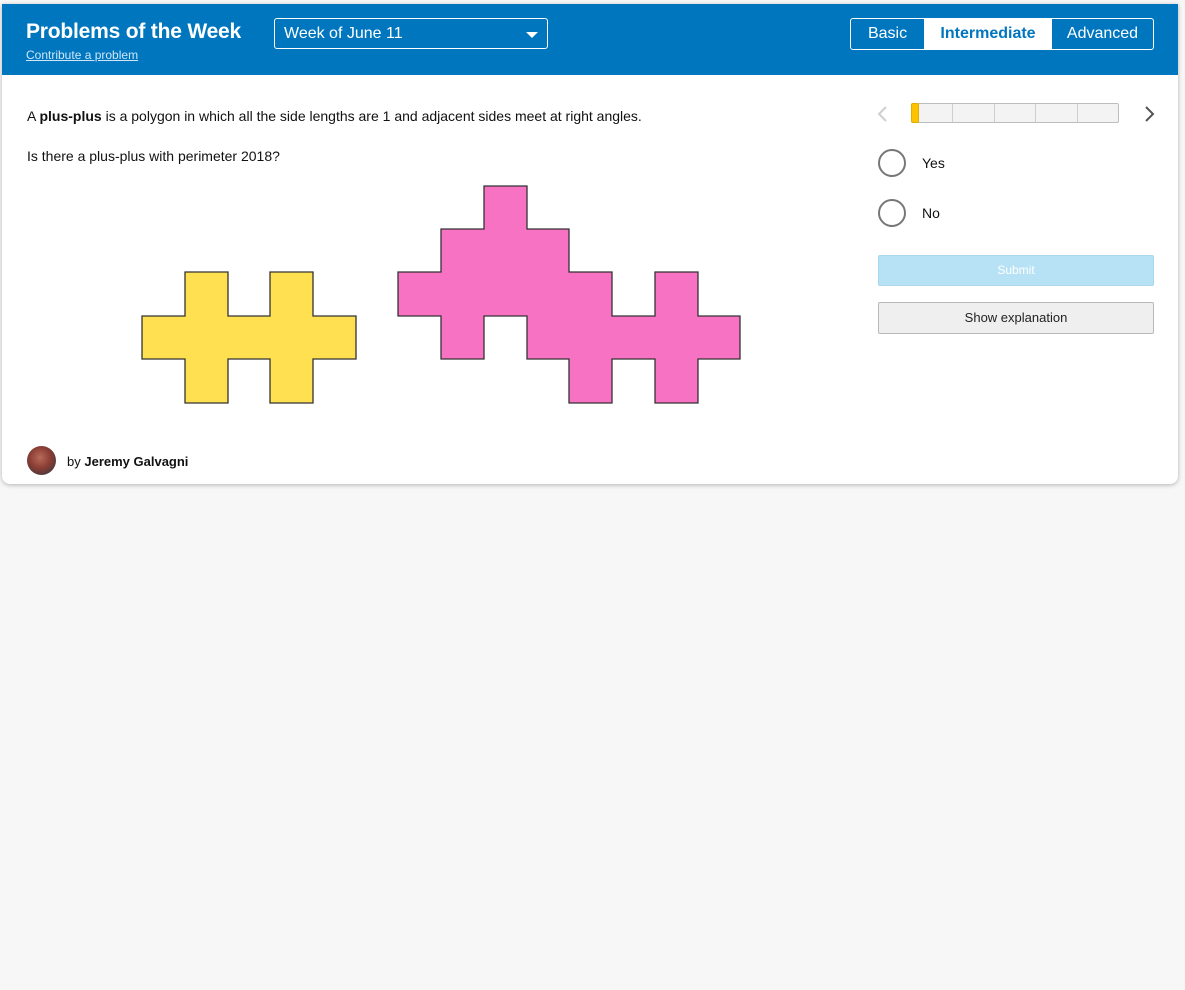  Describe the element at coordinates (1149, 114) in the screenshot. I see `chevron-right-icon` at that location.